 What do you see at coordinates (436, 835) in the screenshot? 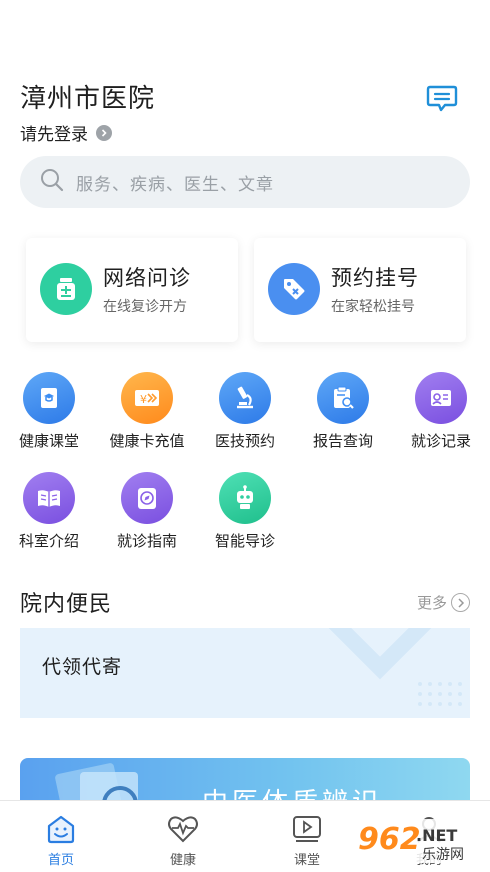
I see `watermark-suffix: .NET` at bounding box center [436, 835].